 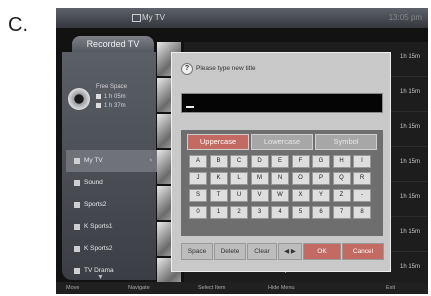 What do you see at coordinates (259, 178) in the screenshot?
I see `keyboard-key: M` at bounding box center [259, 178].